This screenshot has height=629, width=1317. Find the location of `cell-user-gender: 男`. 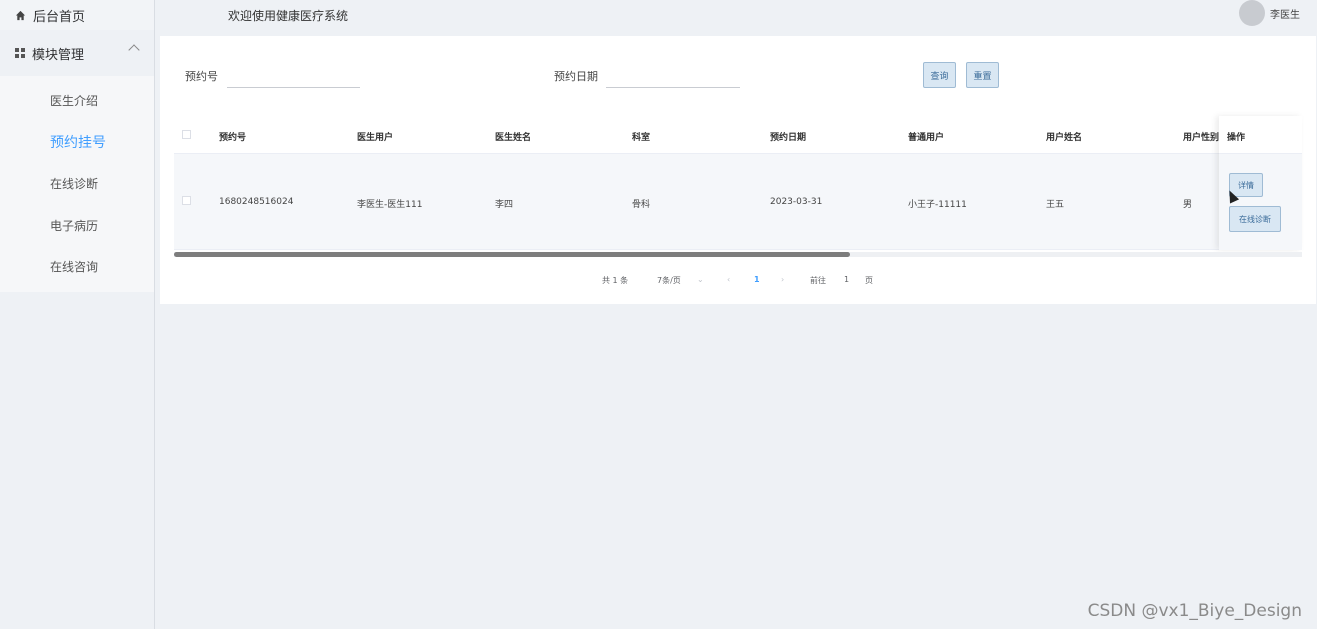

cell-user-gender: 男 is located at coordinates (1188, 205).